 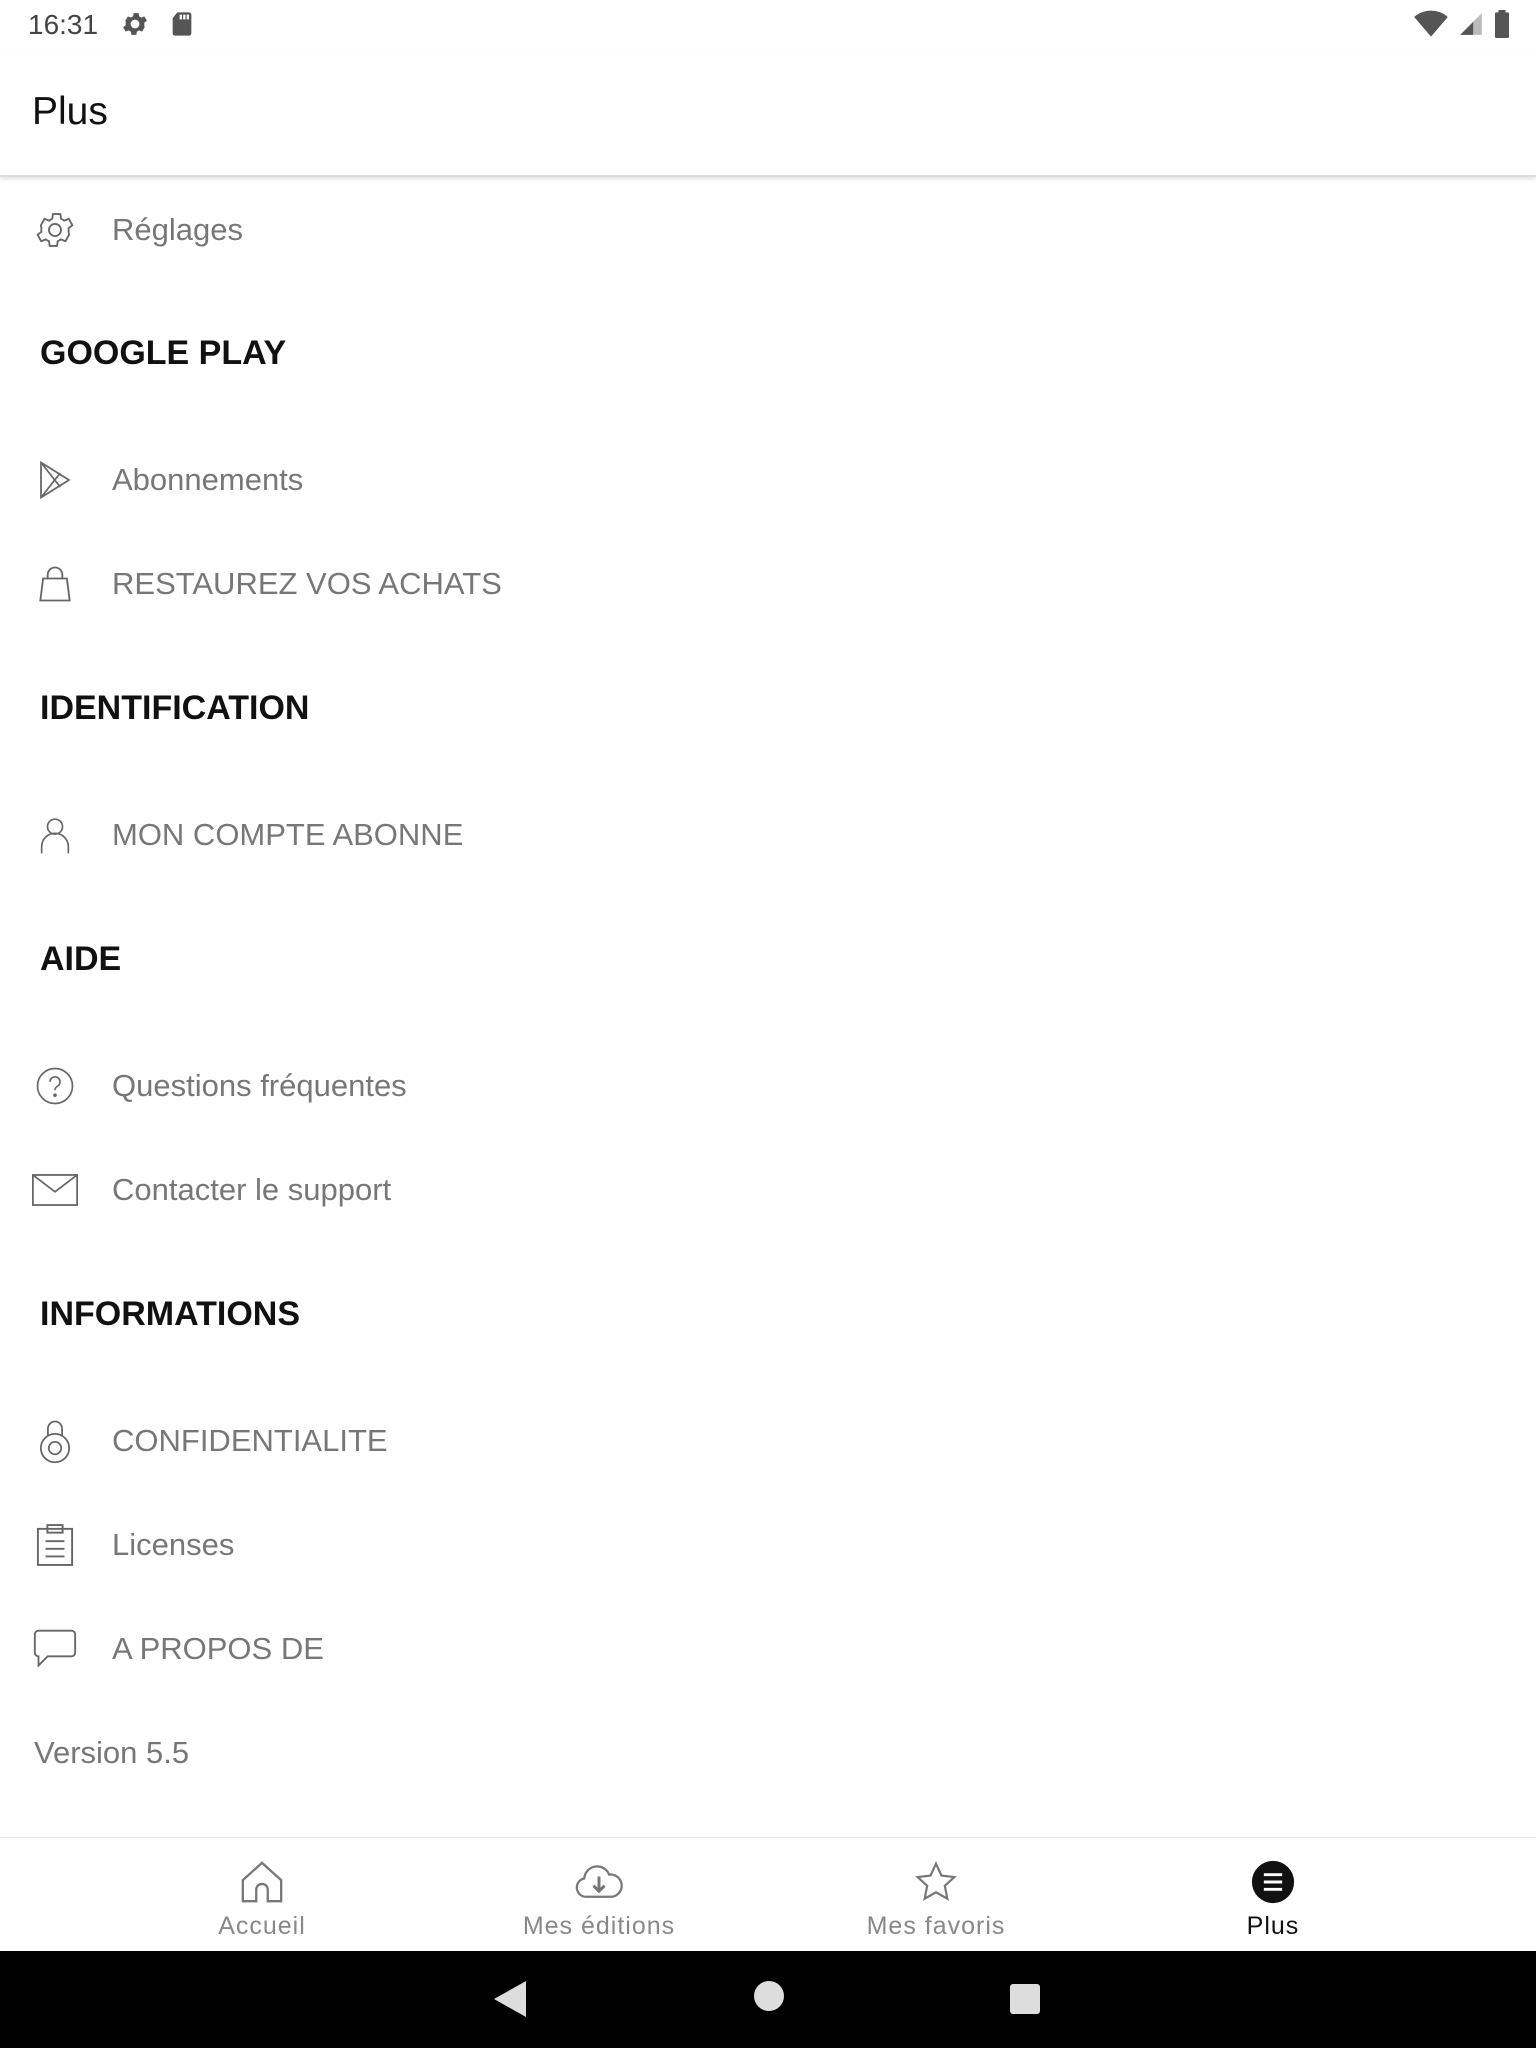 I want to click on bottom-navigation: Accueil Mes éditions Mes favoris Plus, so click(x=768, y=1894).